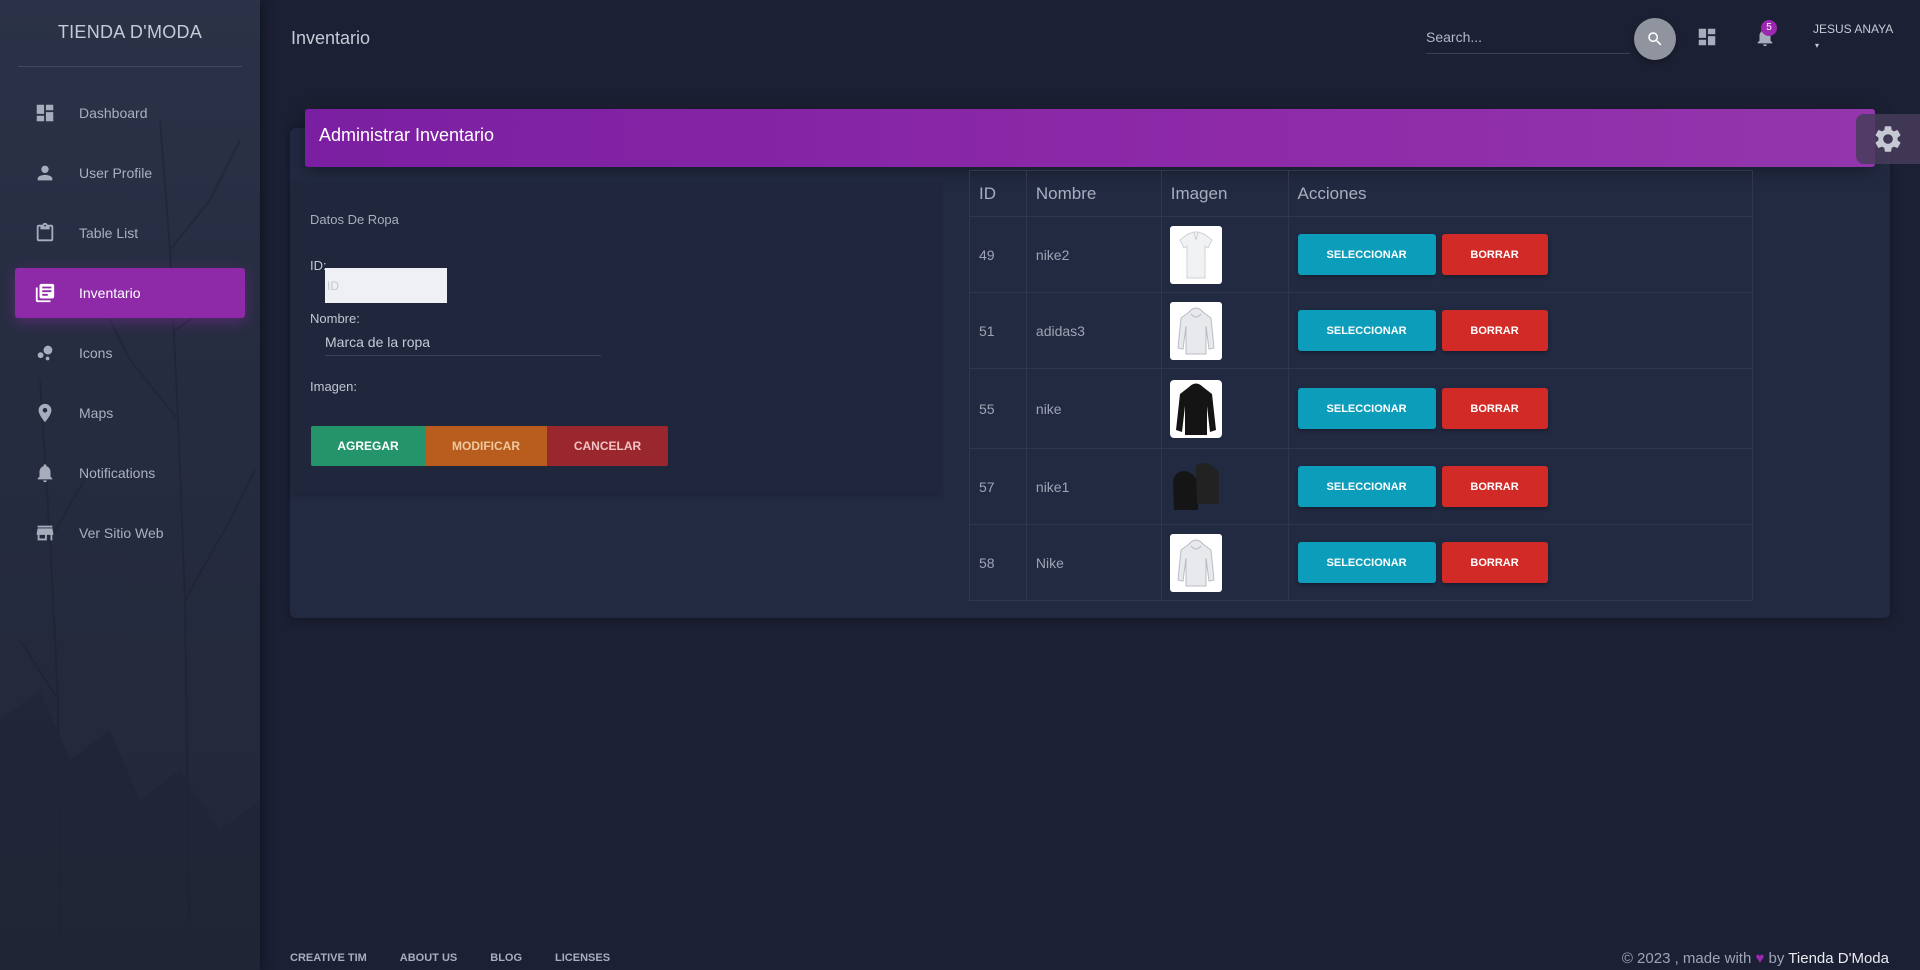 The width and height of the screenshot is (1920, 970). I want to click on sidebar-item-label: Dashboard, so click(113, 113).